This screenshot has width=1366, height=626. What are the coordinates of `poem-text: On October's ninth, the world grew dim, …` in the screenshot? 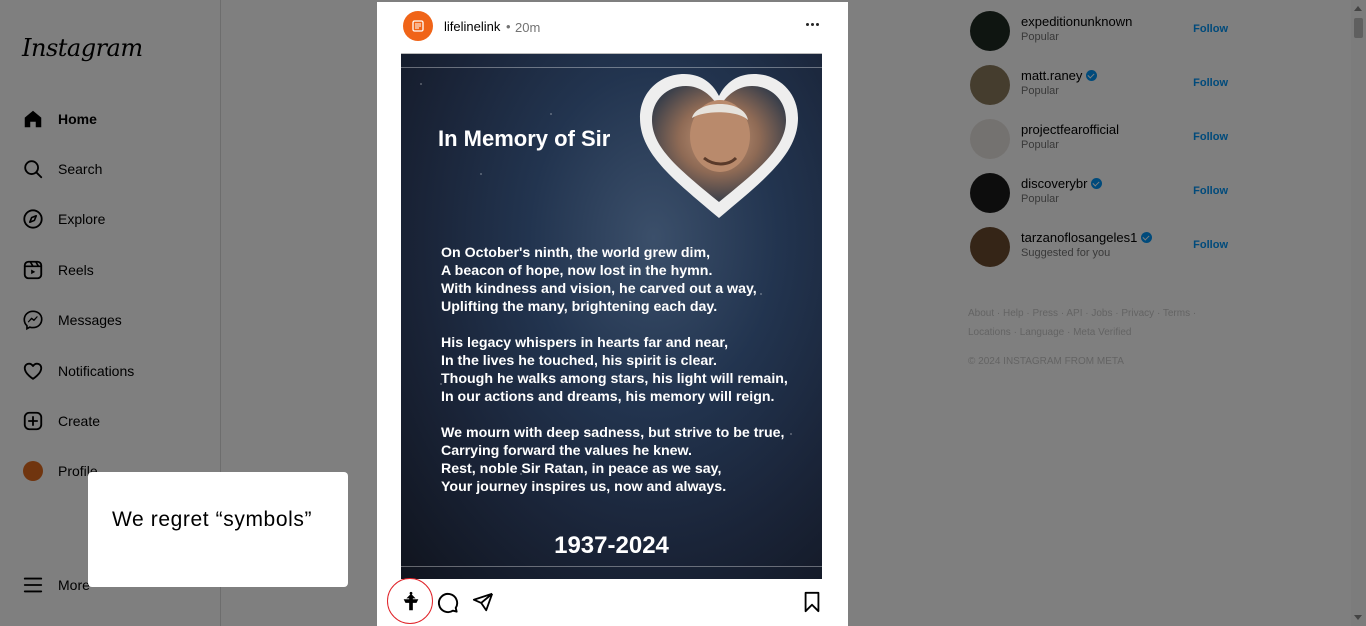 It's located at (628, 379).